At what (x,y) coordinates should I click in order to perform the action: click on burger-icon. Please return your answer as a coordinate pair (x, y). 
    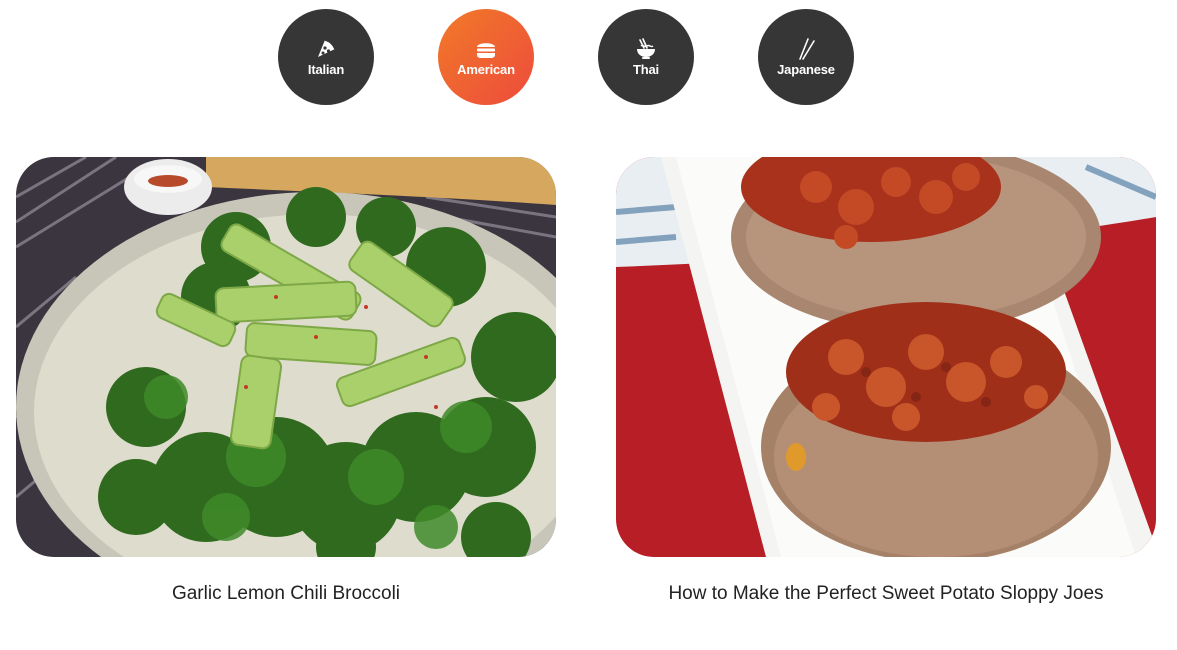
    Looking at the image, I should click on (486, 50).